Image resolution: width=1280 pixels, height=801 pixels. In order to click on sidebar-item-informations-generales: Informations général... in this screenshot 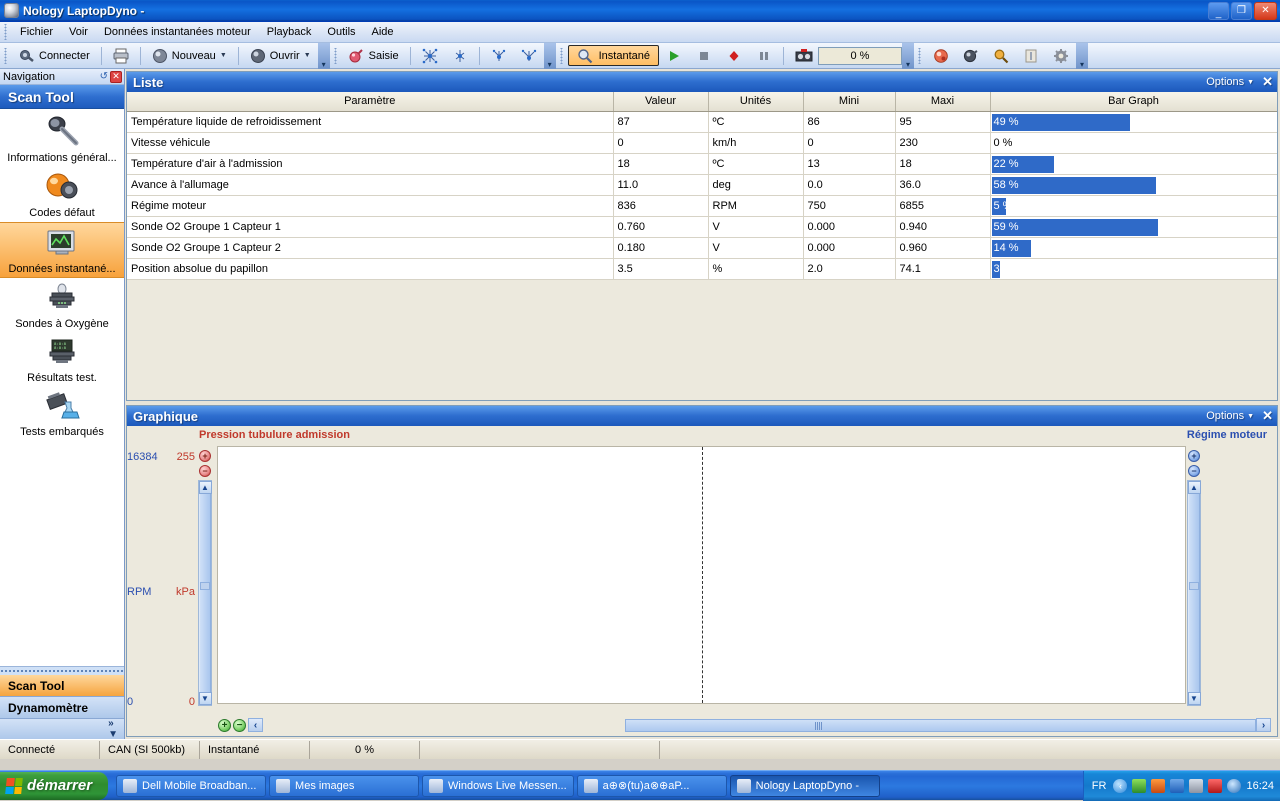, I will do `click(62, 138)`.